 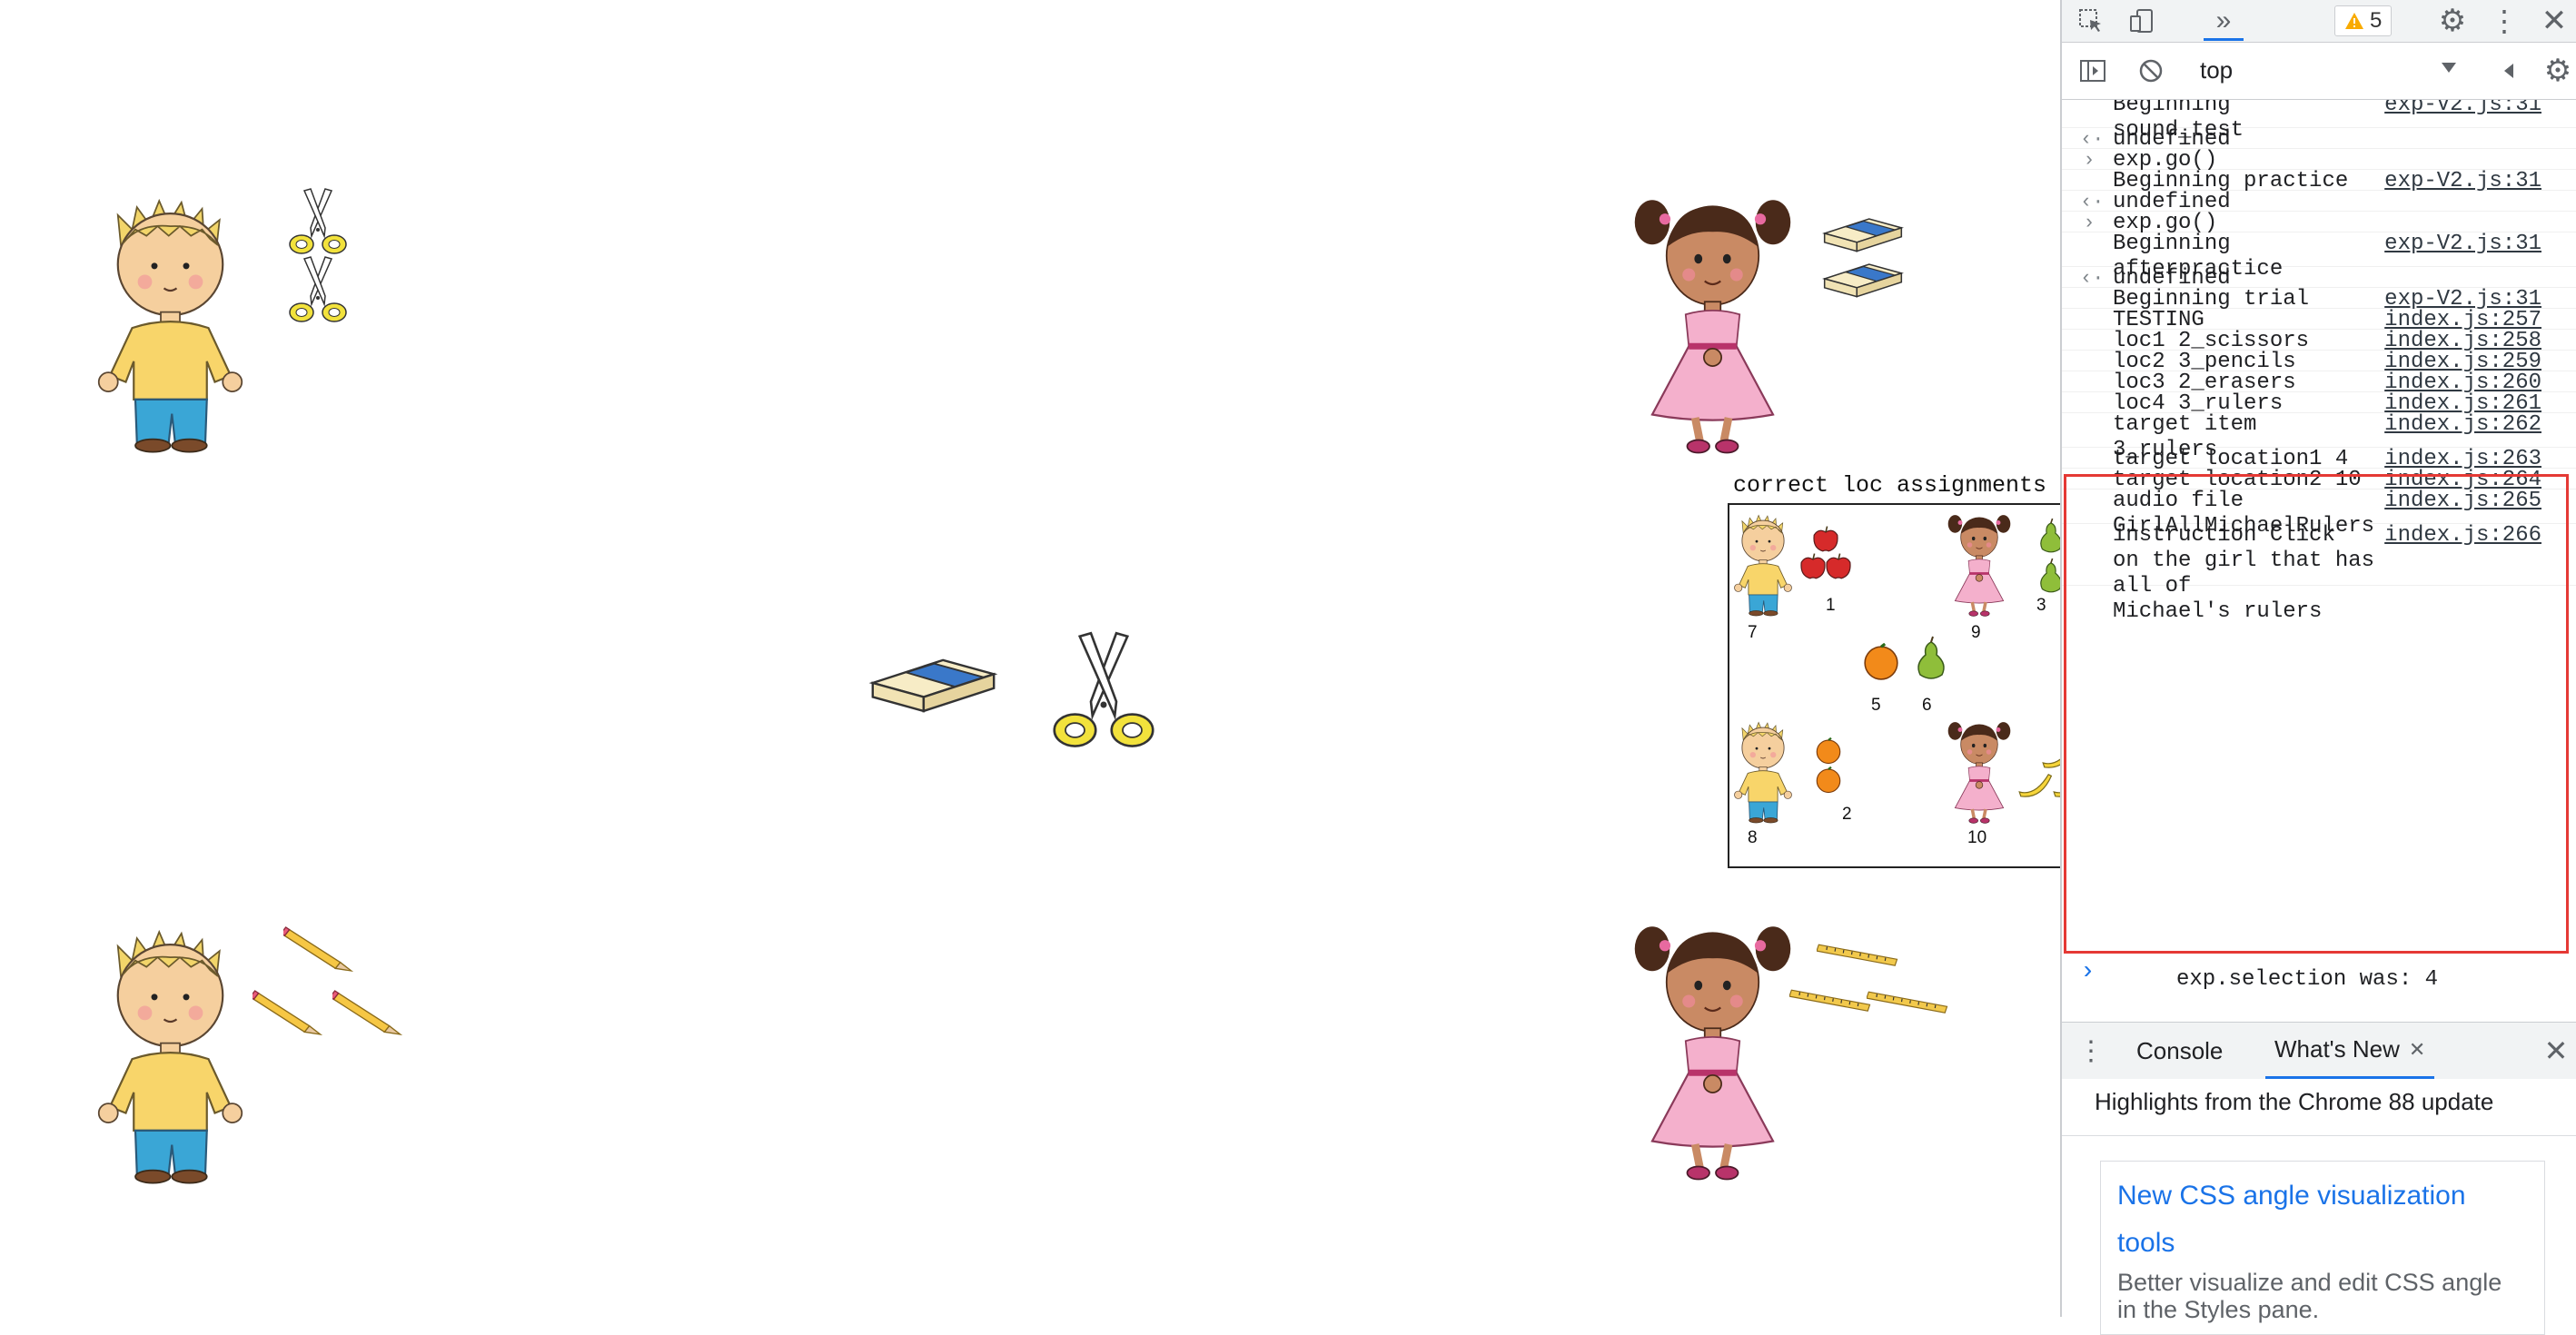 I want to click on loc-number: 5, so click(x=1876, y=705).